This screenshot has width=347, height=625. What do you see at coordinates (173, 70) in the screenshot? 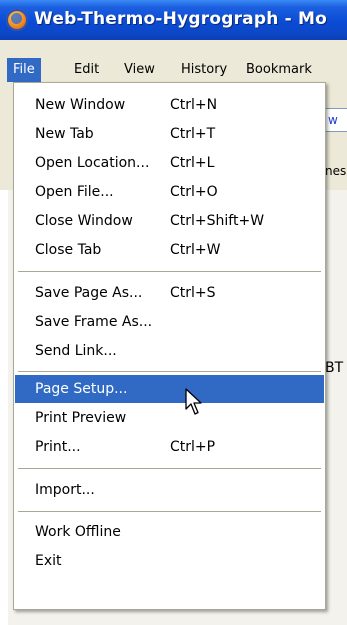
I see `menu-bar: File Edit View History Bookmark` at bounding box center [173, 70].